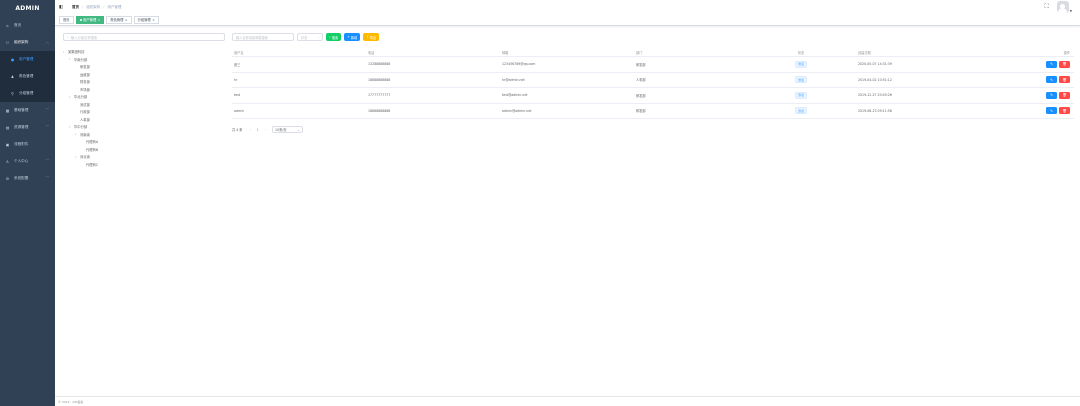  I want to click on tree-node: 研发部, so click(143, 67).